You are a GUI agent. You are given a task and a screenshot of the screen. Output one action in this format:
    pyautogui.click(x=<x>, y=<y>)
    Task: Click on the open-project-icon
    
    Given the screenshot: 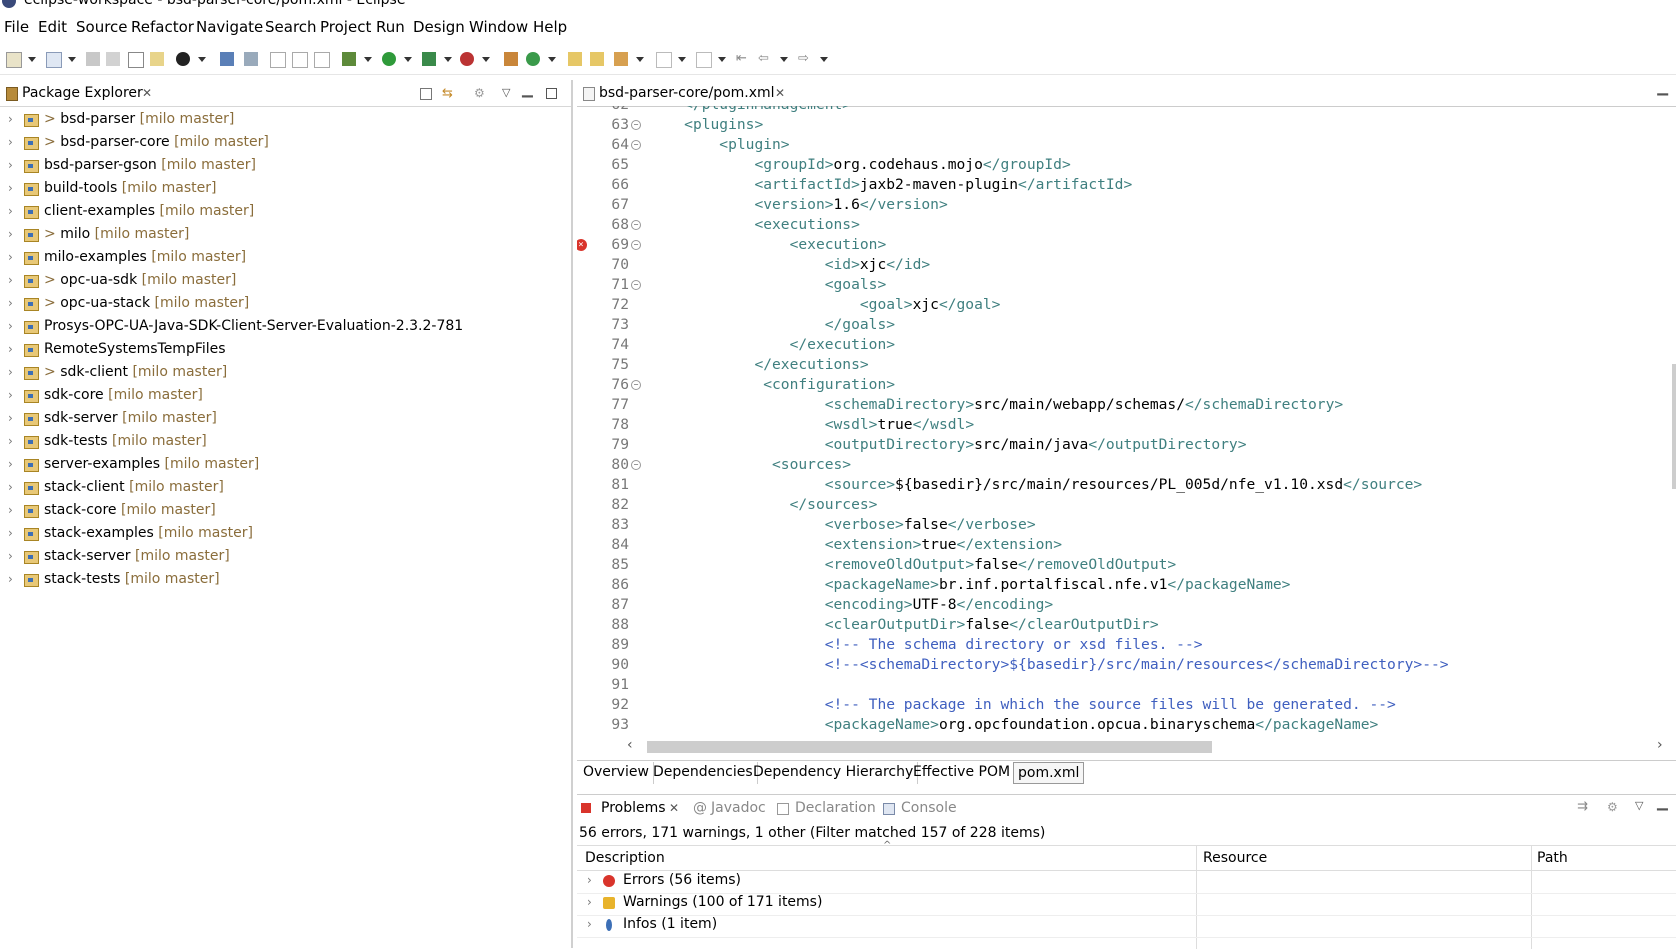 What is the action you would take?
    pyautogui.click(x=575, y=59)
    